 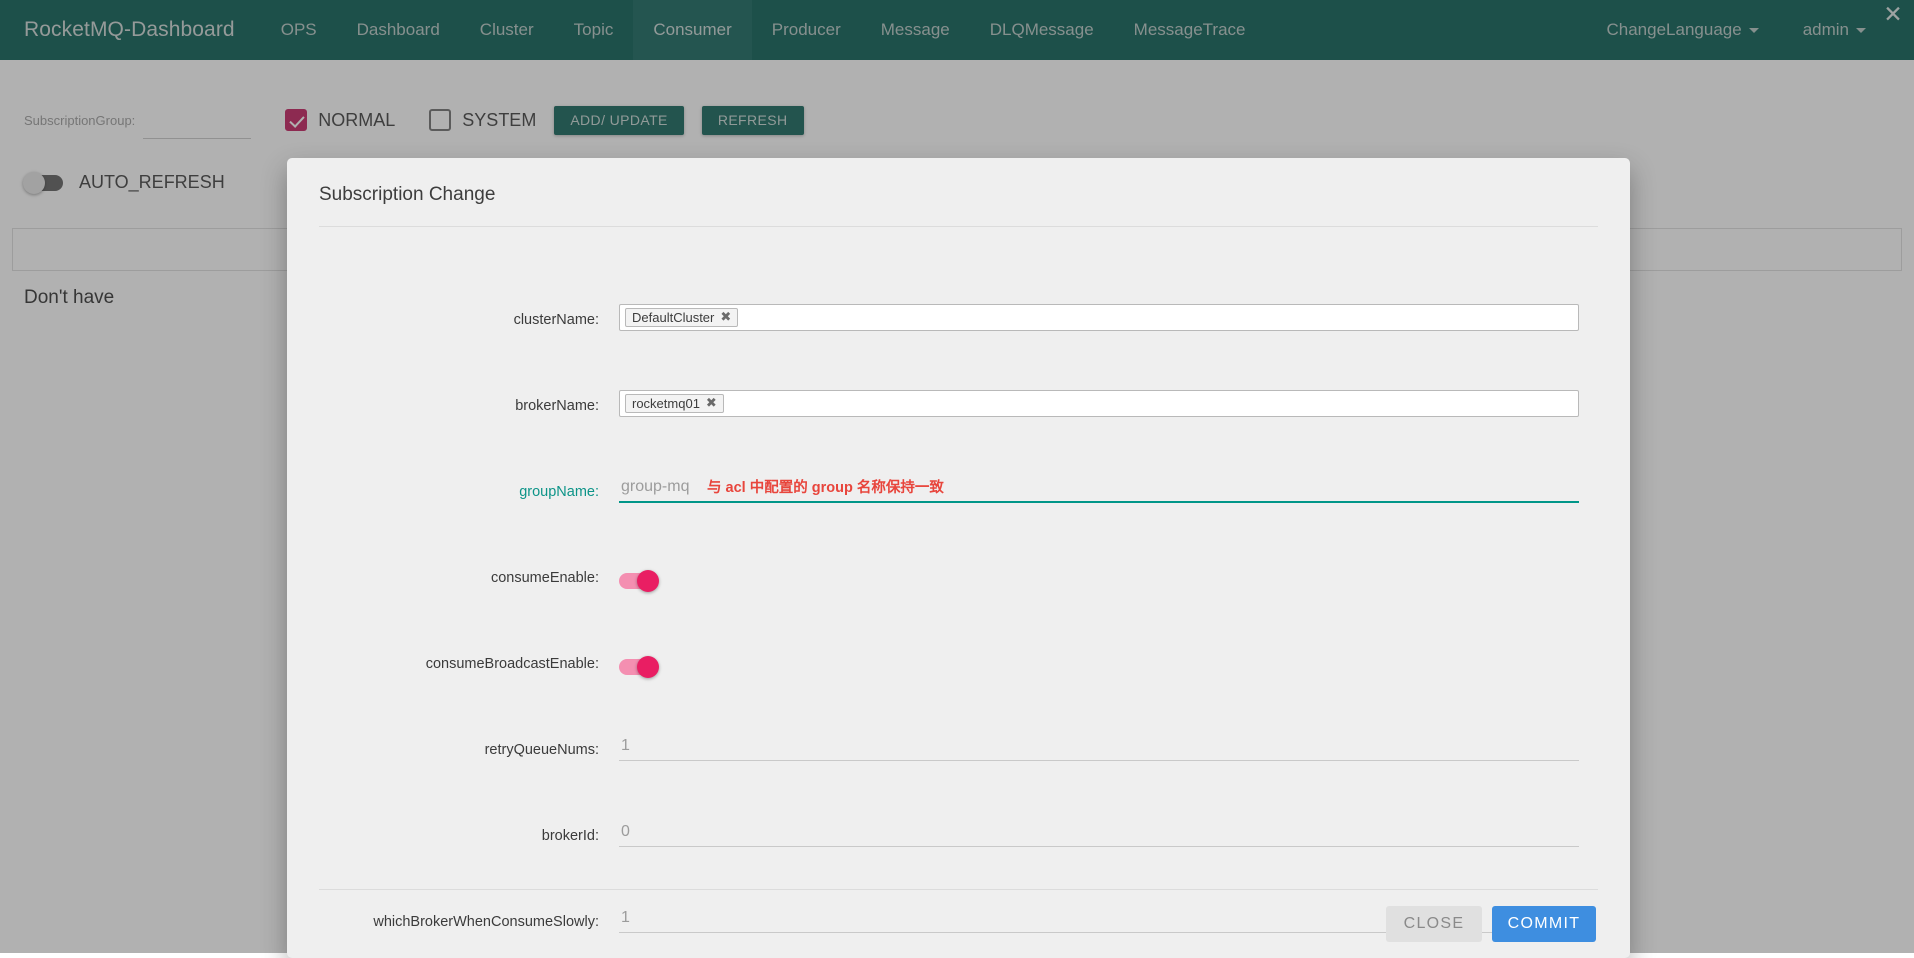 I want to click on consumebroadcastenable-control, so click(x=1108, y=667).